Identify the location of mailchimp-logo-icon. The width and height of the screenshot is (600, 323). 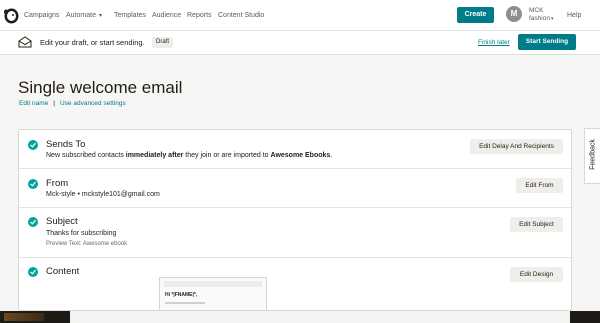
(11, 15).